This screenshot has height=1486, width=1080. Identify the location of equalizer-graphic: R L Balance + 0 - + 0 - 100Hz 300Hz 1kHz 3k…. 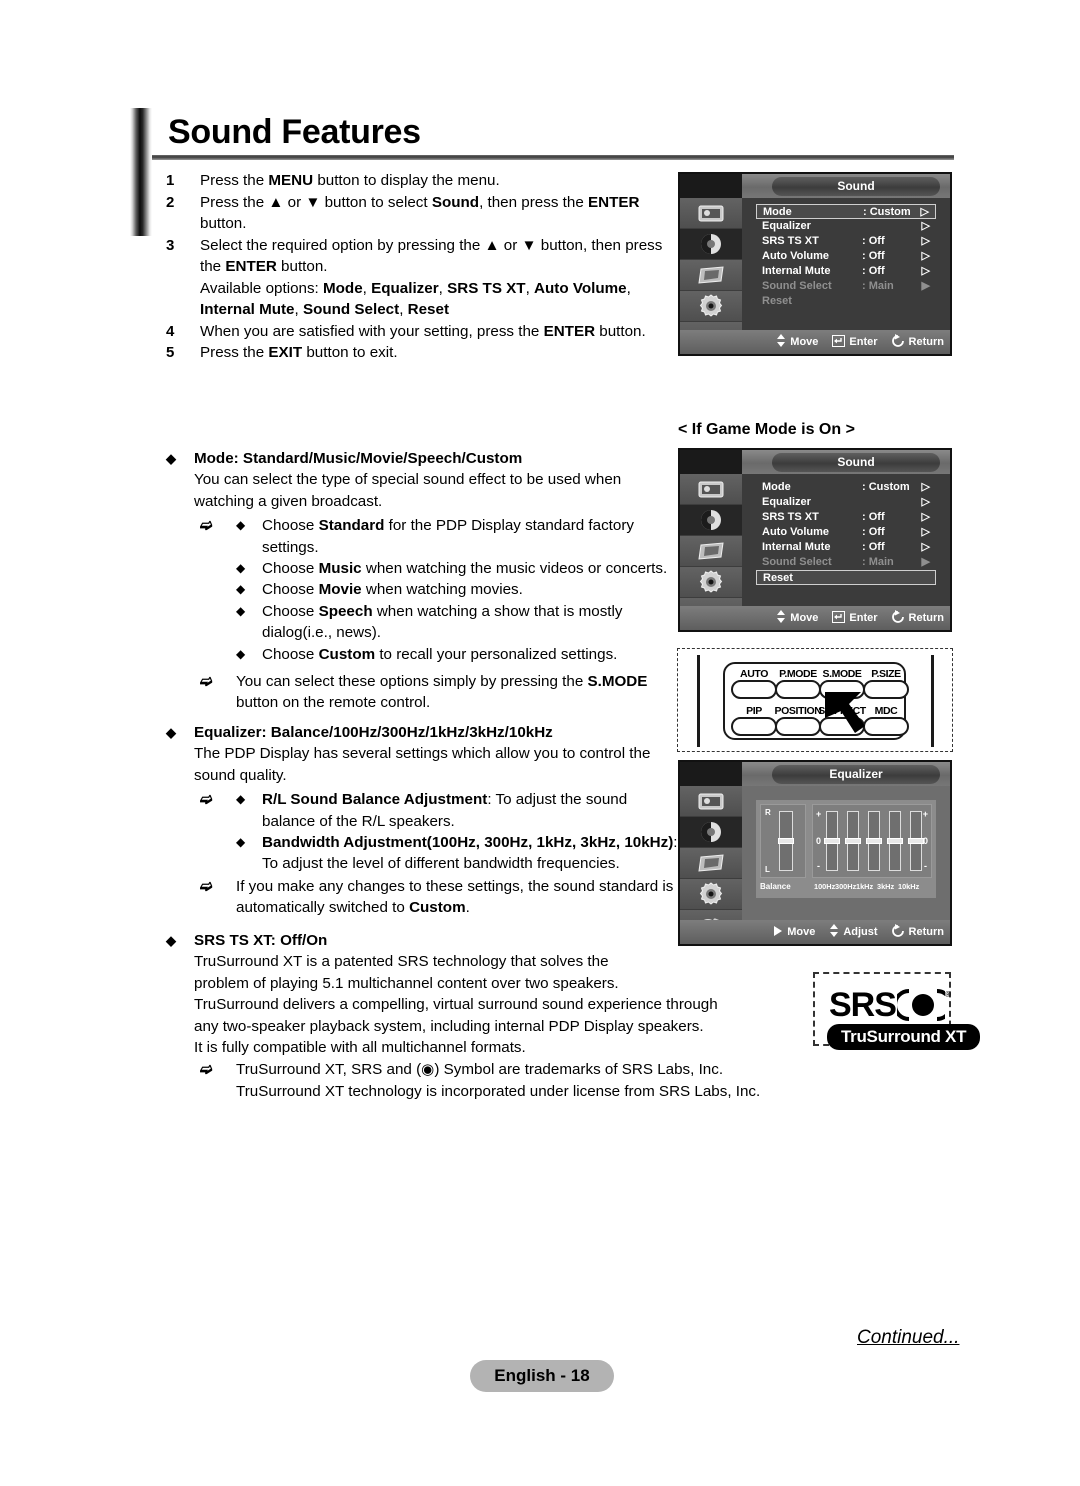
(846, 849).